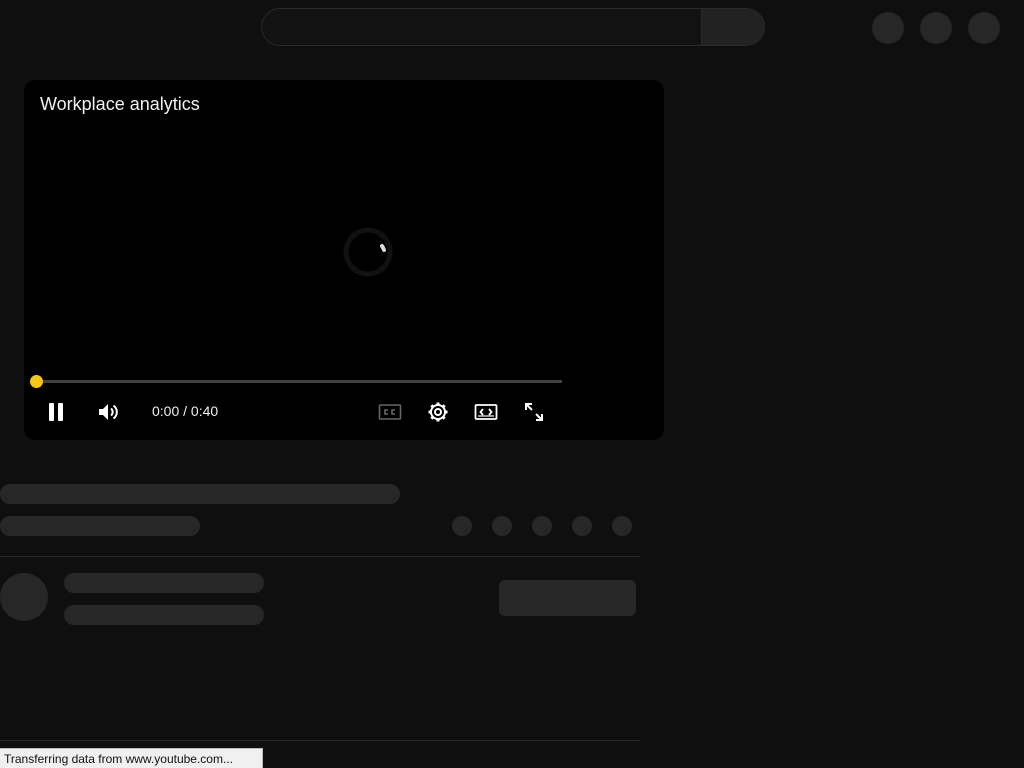  What do you see at coordinates (166, 411) in the screenshot?
I see `time-current: 0:00` at bounding box center [166, 411].